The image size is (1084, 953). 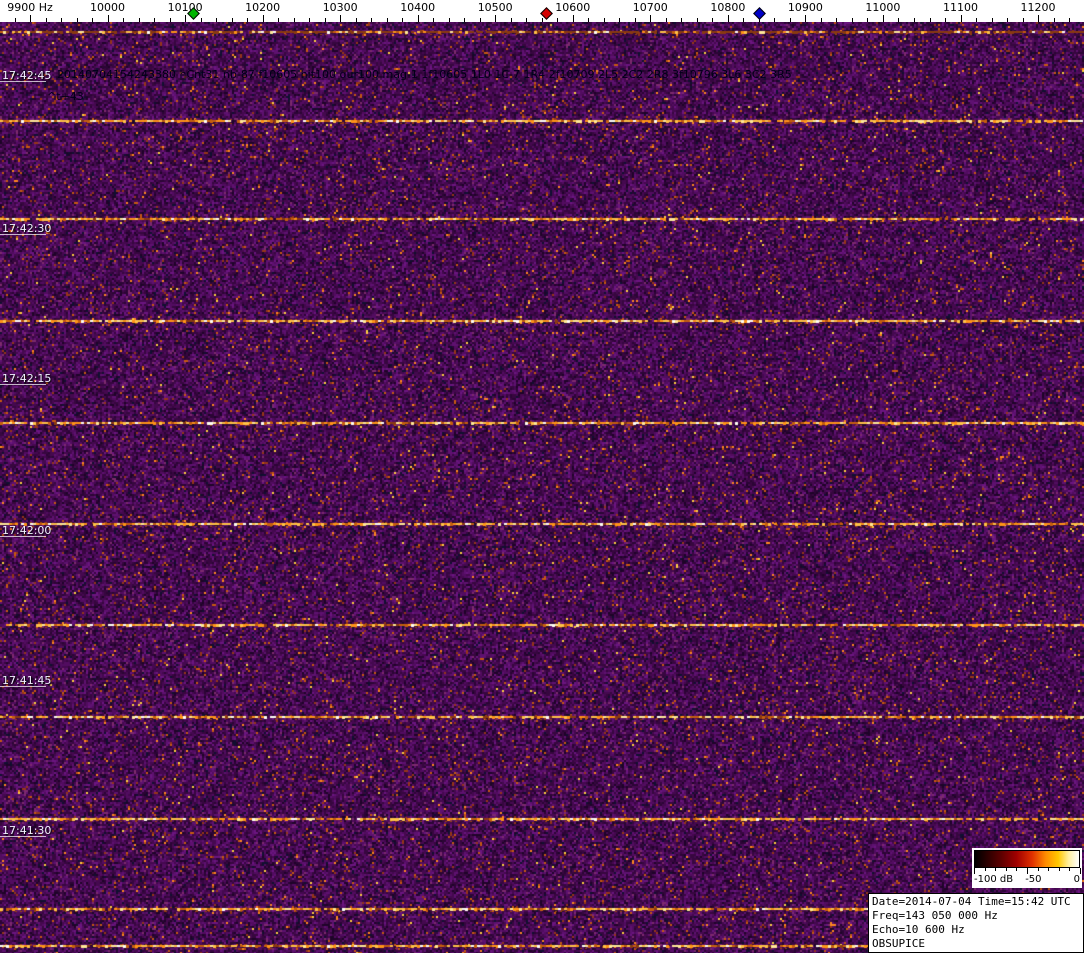 What do you see at coordinates (573, 7) in the screenshot?
I see `freq-tick-label: 10600` at bounding box center [573, 7].